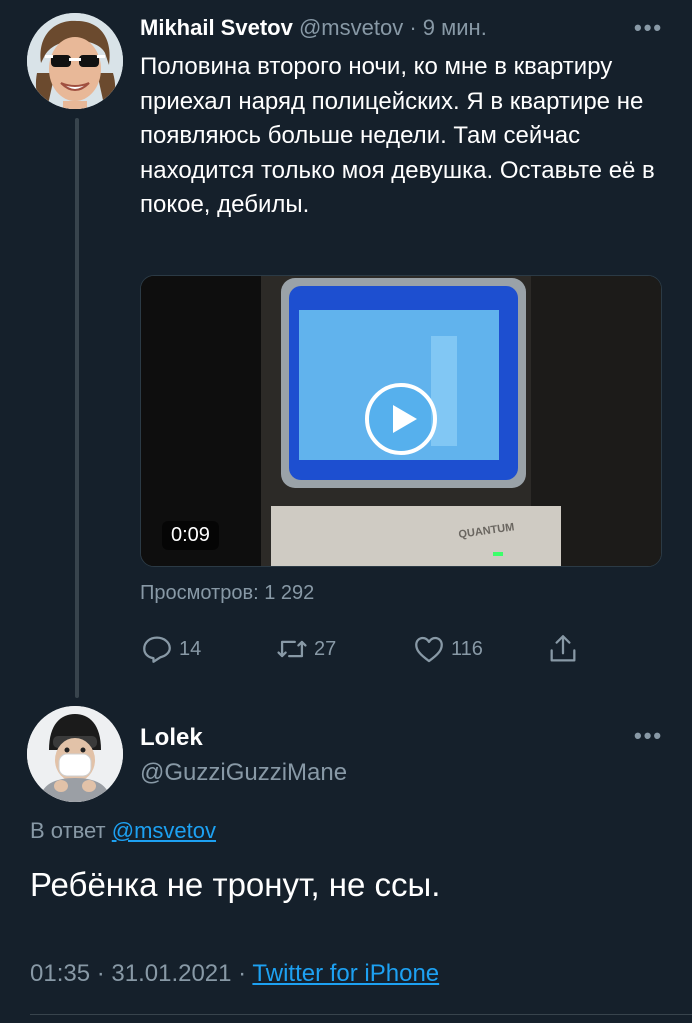 The height and width of the screenshot is (1023, 692). I want to click on retweet-icon, so click(292, 649).